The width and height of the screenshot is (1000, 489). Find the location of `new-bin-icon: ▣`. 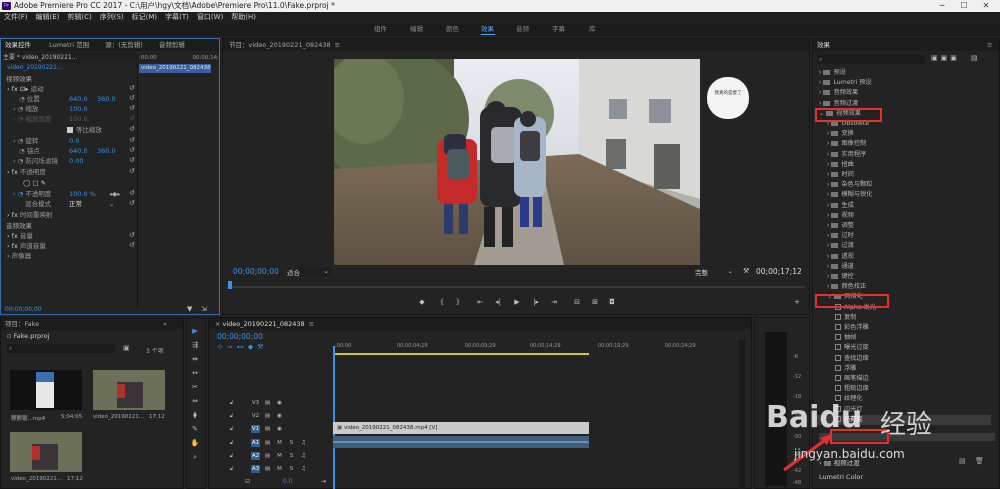

new-bin-icon: ▣ is located at coordinates (126, 348).